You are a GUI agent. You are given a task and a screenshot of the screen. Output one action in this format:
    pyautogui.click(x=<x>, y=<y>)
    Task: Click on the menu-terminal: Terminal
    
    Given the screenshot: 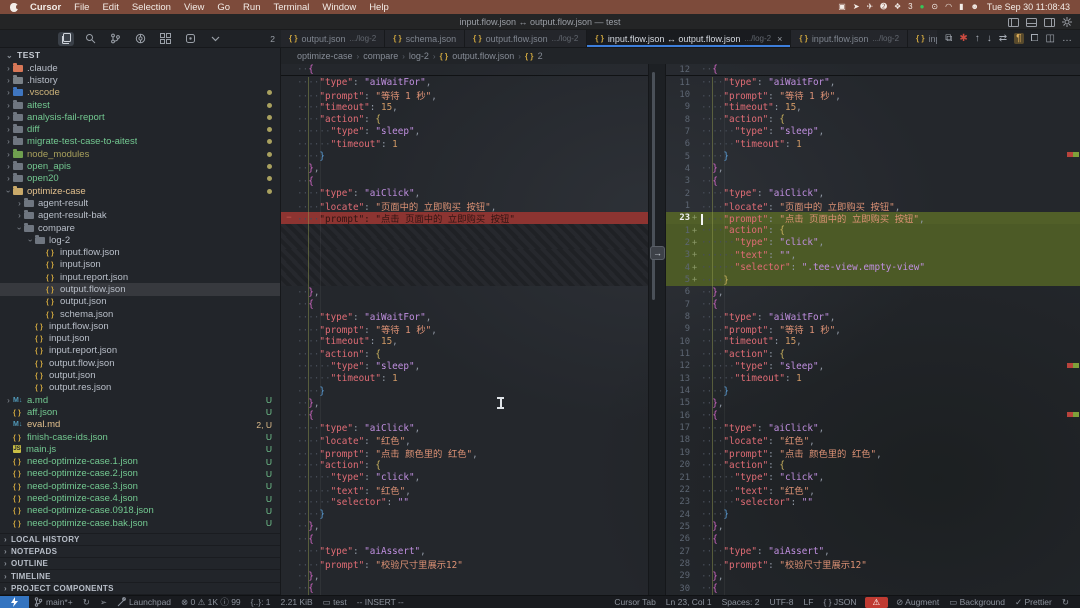 What is the action you would take?
    pyautogui.click(x=291, y=7)
    